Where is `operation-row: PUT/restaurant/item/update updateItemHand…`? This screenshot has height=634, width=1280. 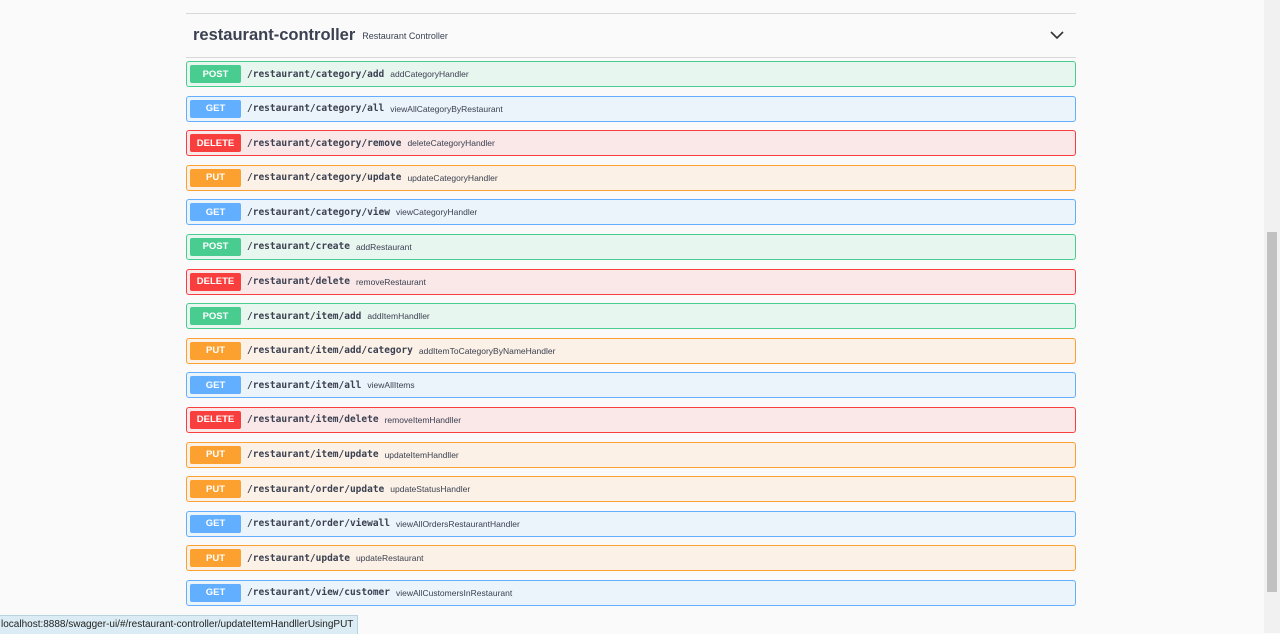 operation-row: PUT/restaurant/item/update updateItemHand… is located at coordinates (631, 454).